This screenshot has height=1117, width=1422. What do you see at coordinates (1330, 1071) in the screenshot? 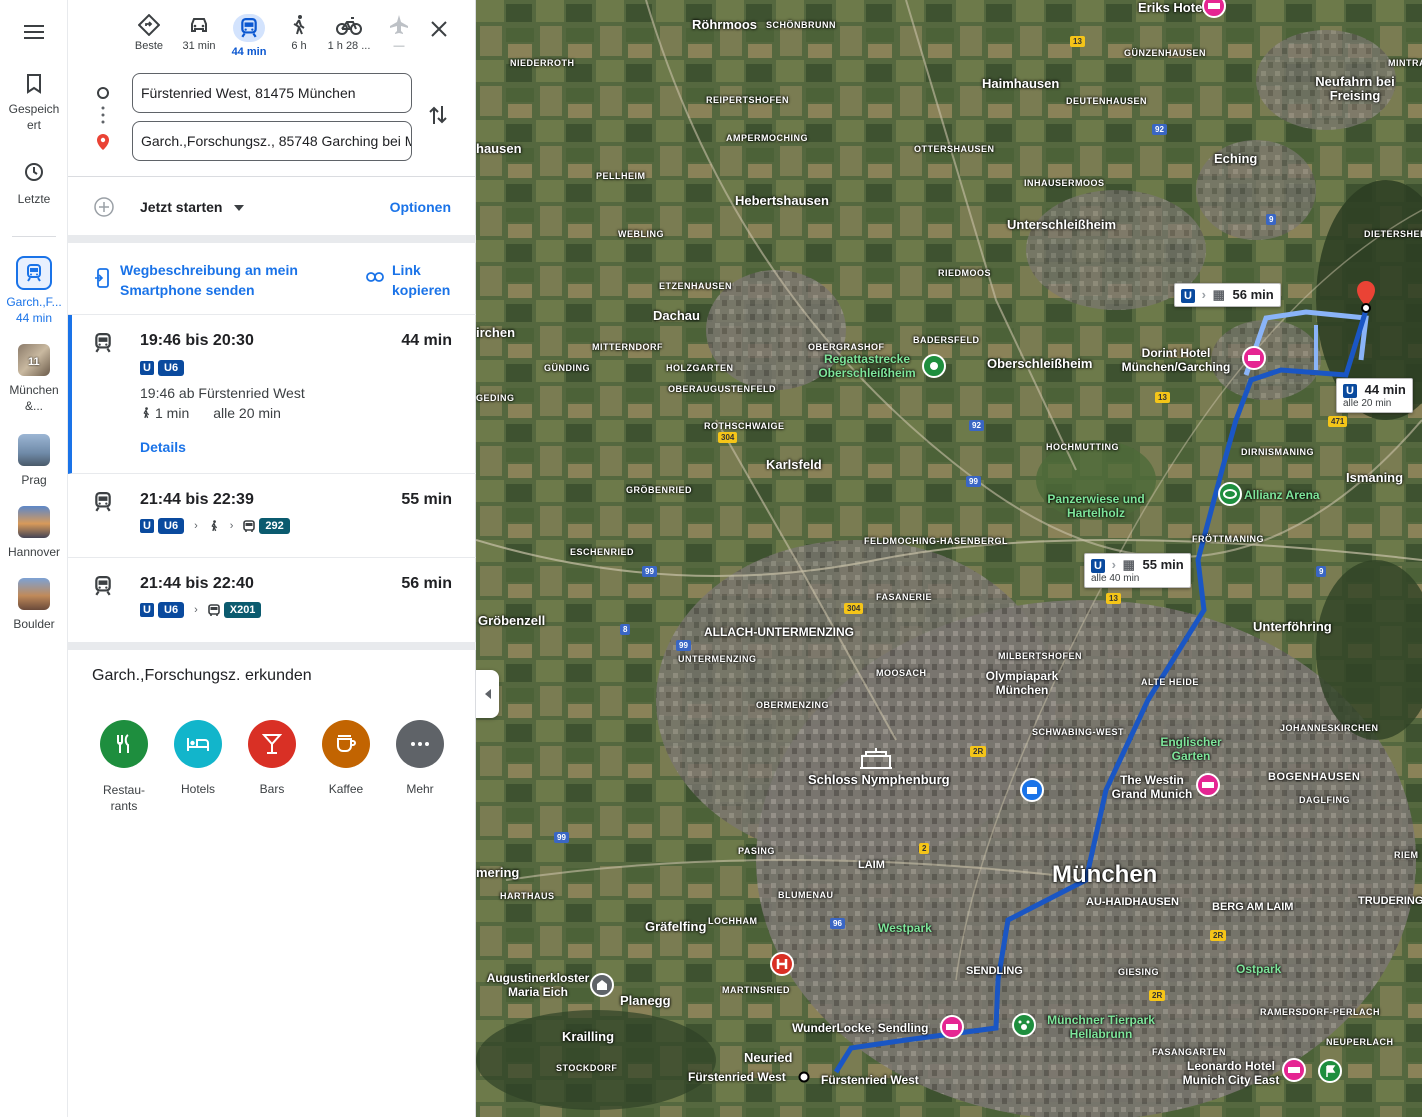
I see `flag-marker-icon` at bounding box center [1330, 1071].